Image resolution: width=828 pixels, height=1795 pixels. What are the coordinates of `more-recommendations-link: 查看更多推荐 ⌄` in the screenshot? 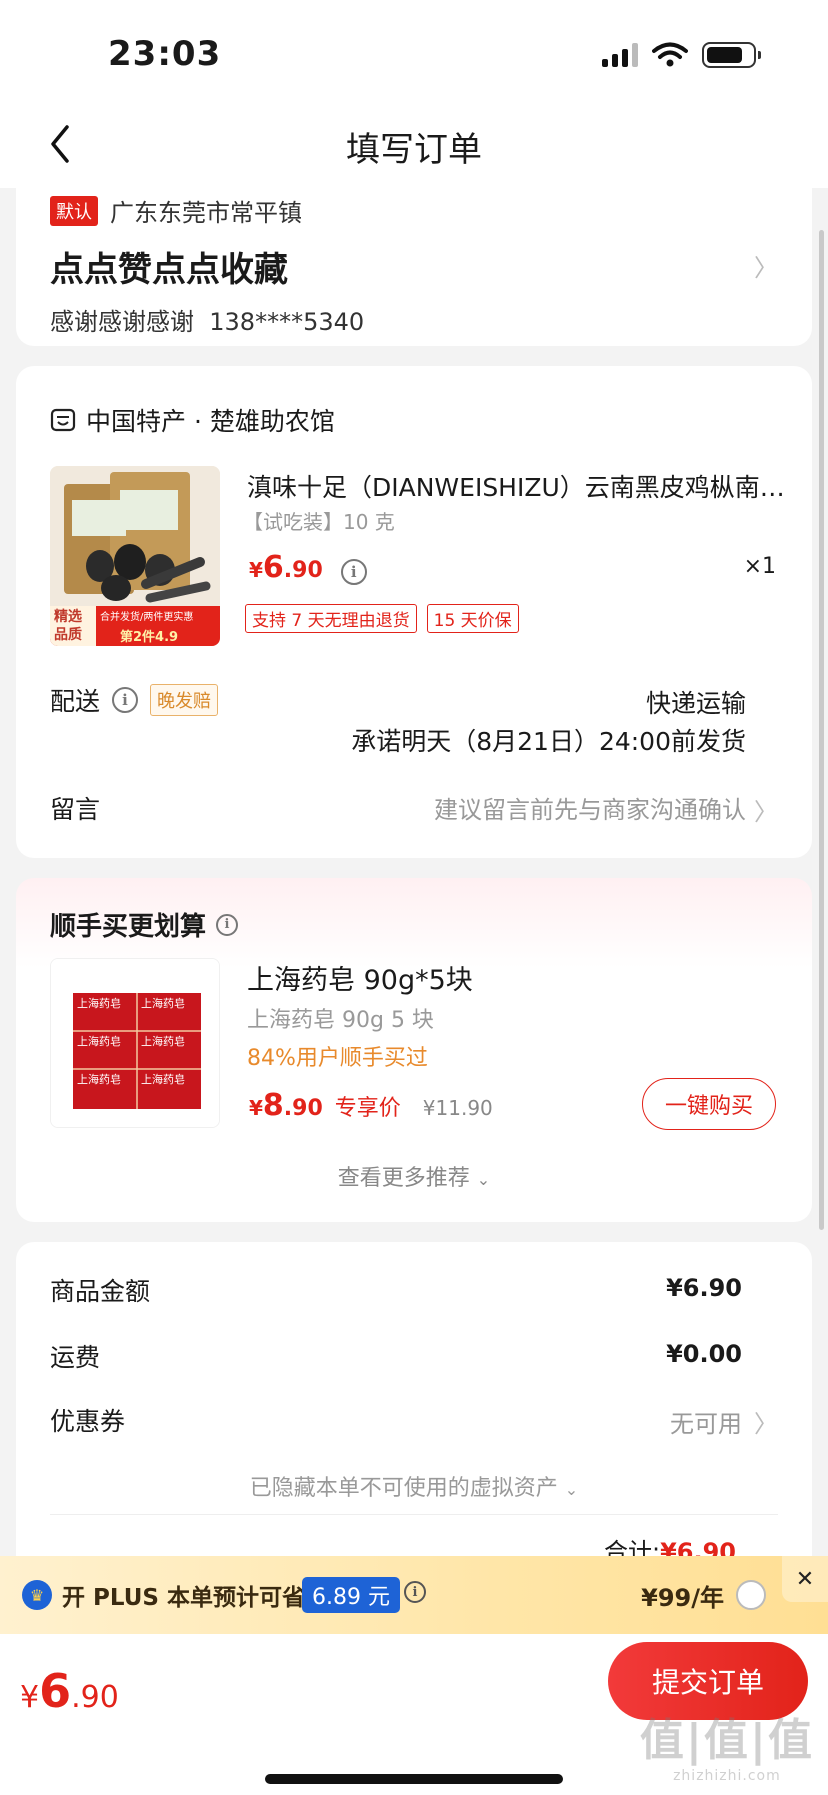 It's located at (414, 1176).